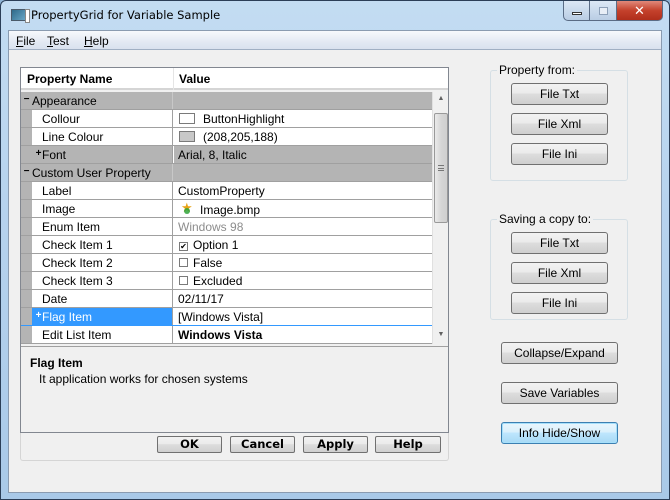  Describe the element at coordinates (240, 137) in the screenshot. I see `property-value: (208,205,188)` at that location.